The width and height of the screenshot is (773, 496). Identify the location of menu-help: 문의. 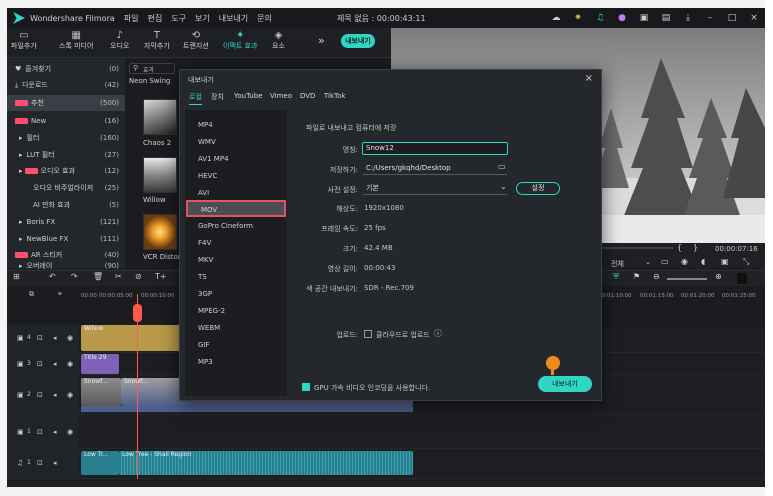
(264, 18).